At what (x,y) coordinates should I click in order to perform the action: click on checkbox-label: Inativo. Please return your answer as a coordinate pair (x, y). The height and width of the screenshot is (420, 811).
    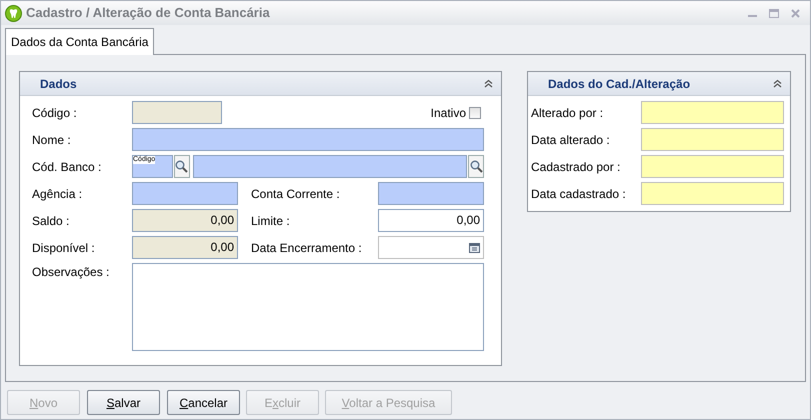
    Looking at the image, I should click on (448, 113).